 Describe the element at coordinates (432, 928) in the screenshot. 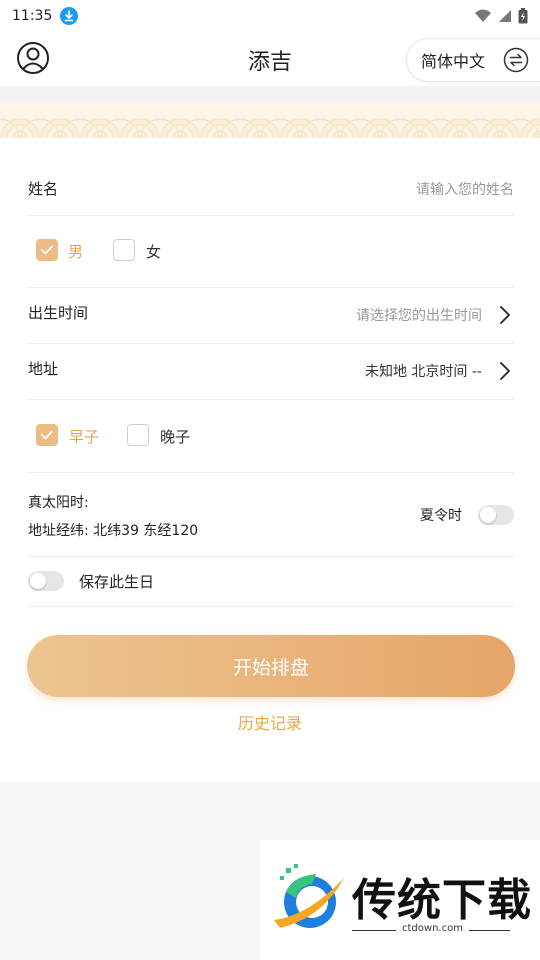

I see `ad-url: ctdown.com` at that location.